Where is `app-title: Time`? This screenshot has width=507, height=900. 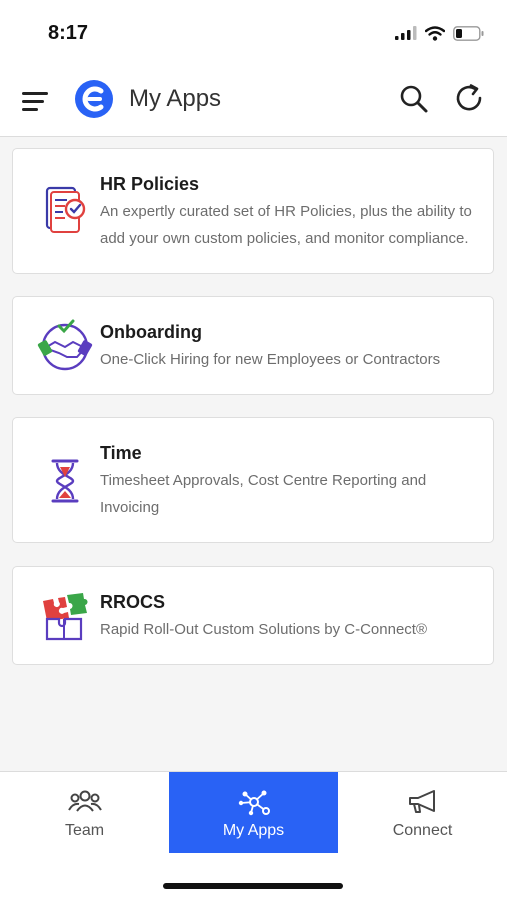
app-title: Time is located at coordinates (121, 453).